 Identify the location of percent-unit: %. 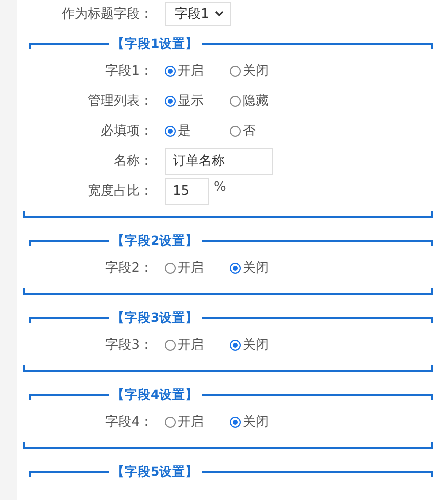
(220, 187).